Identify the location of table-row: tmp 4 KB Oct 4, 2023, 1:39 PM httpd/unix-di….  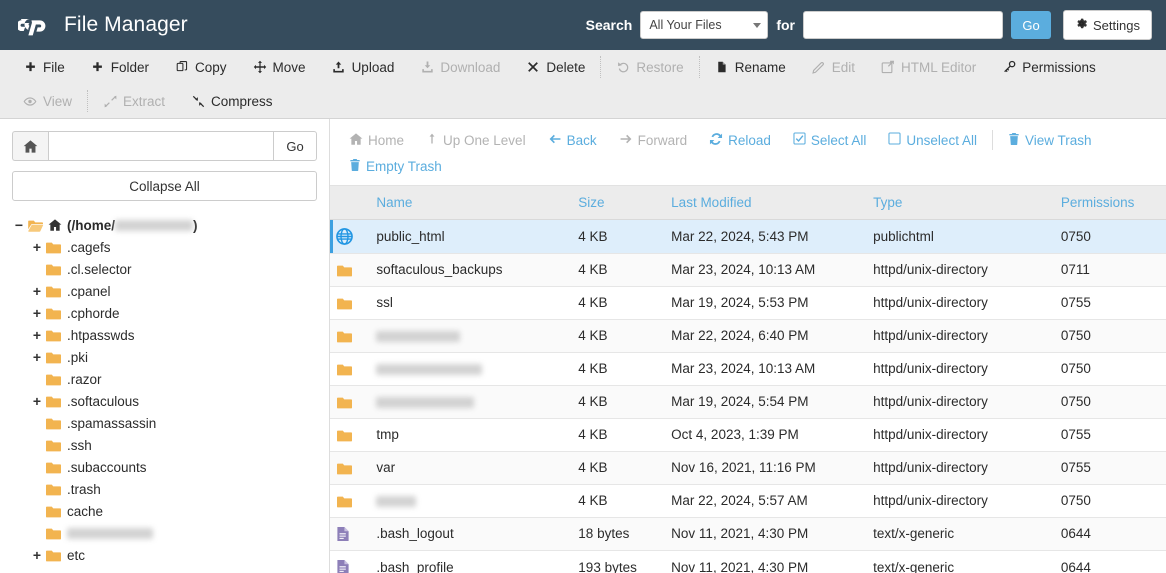
(748, 435).